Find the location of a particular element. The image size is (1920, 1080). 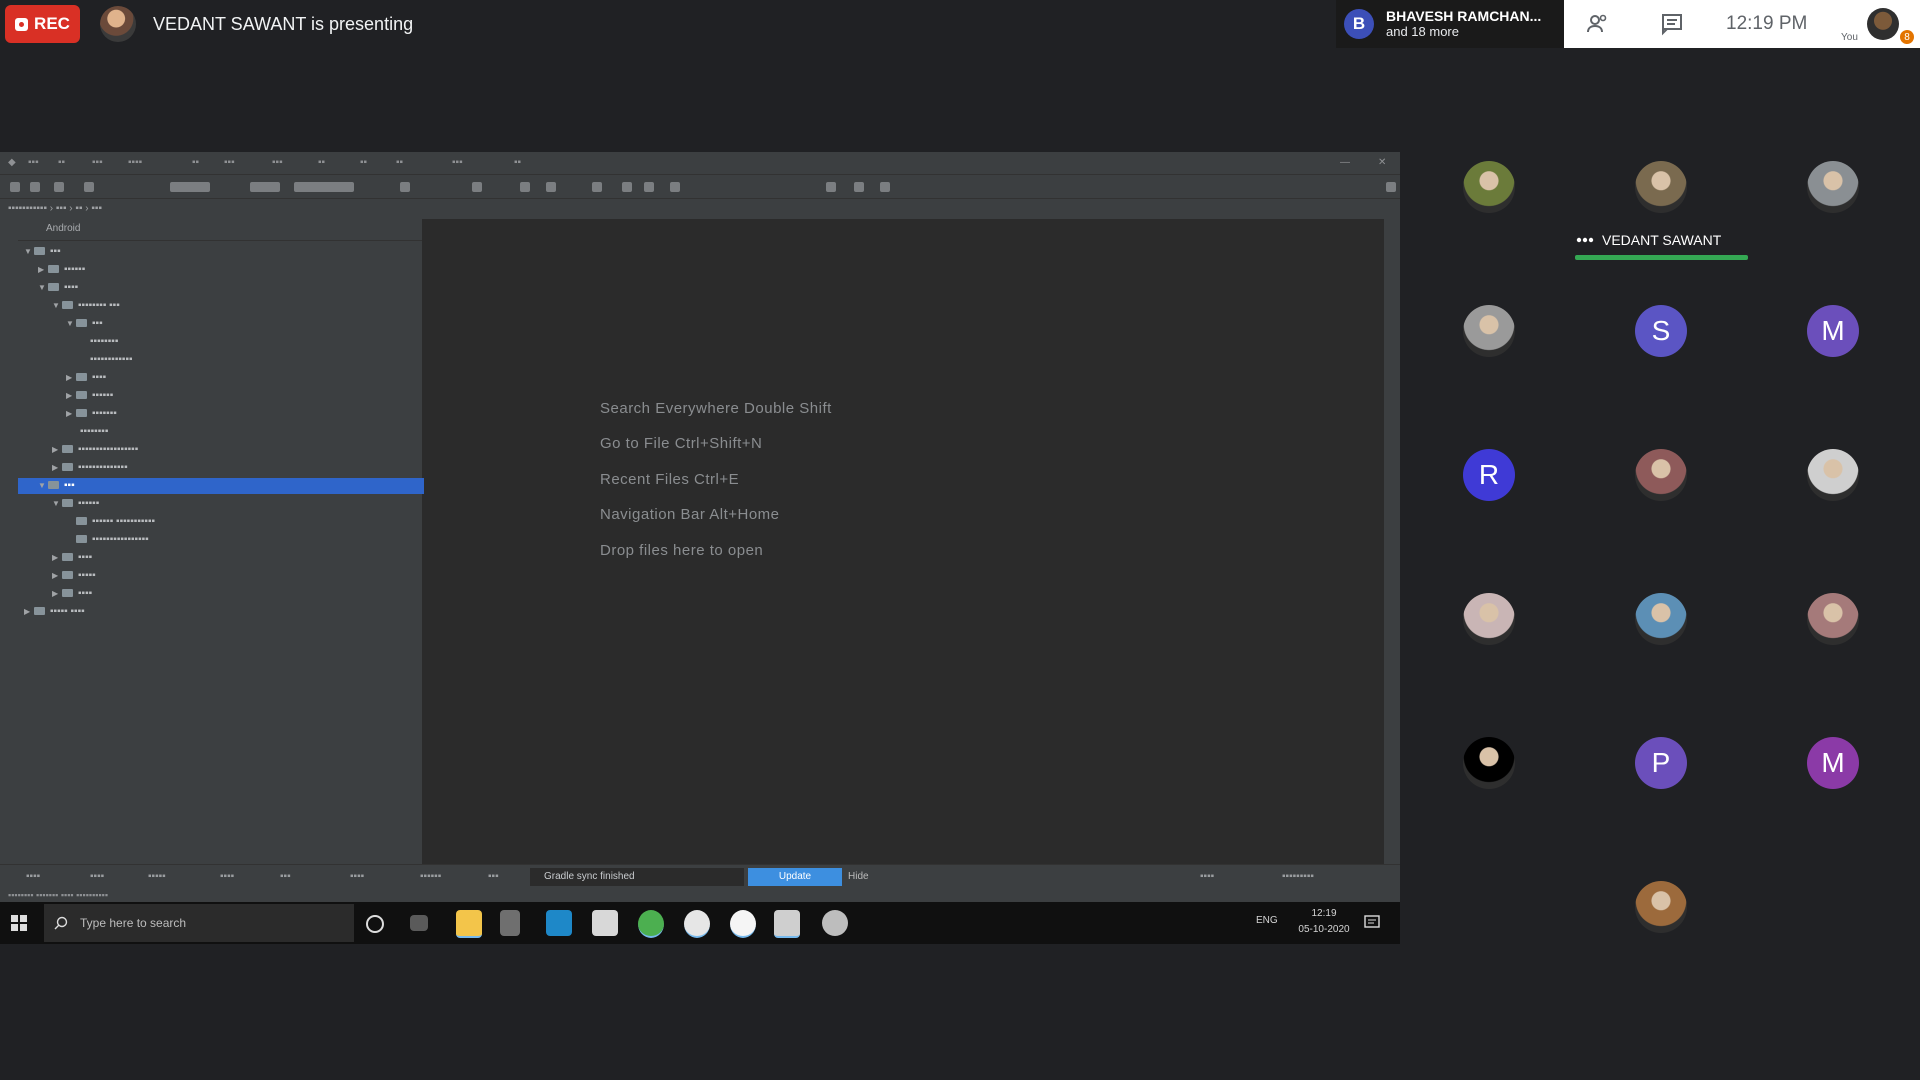

device-selector is located at coordinates (324, 187).